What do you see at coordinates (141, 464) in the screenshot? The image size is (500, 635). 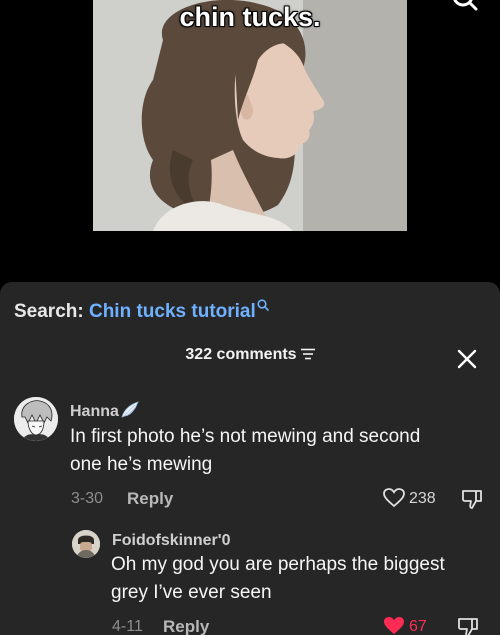 I see `comment-text-line: one he’s mewing` at bounding box center [141, 464].